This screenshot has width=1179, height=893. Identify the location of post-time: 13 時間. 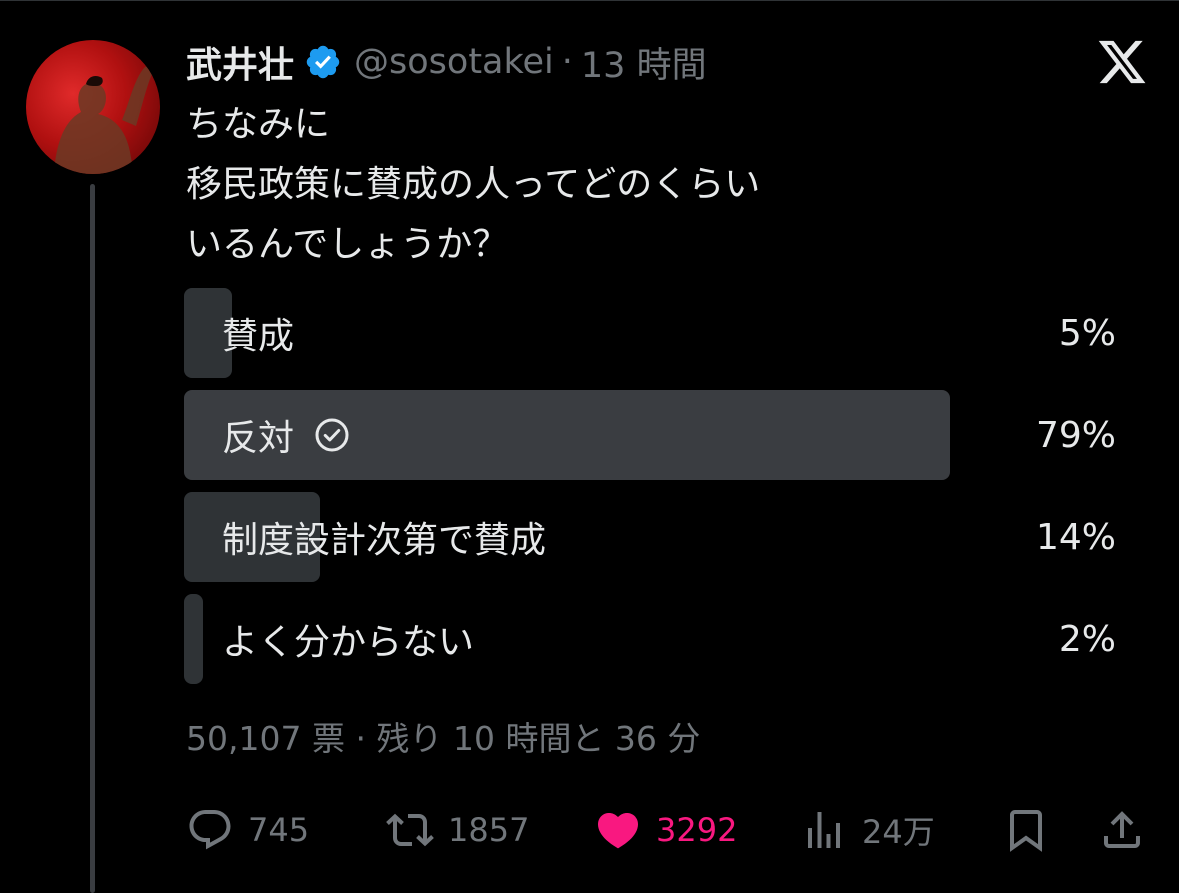
(644, 62).